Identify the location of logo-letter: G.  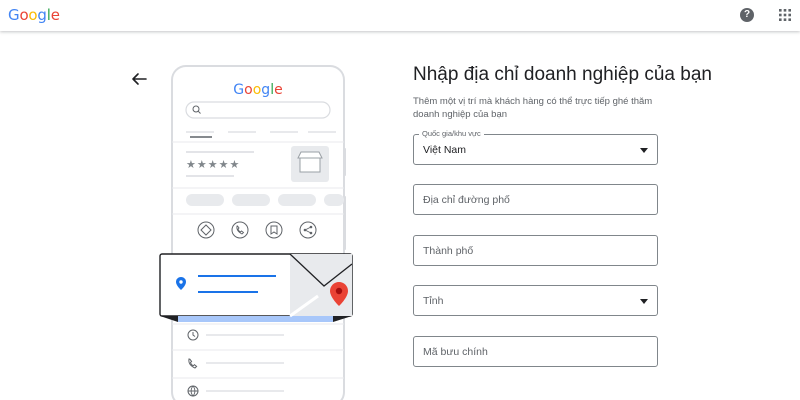
(14, 15).